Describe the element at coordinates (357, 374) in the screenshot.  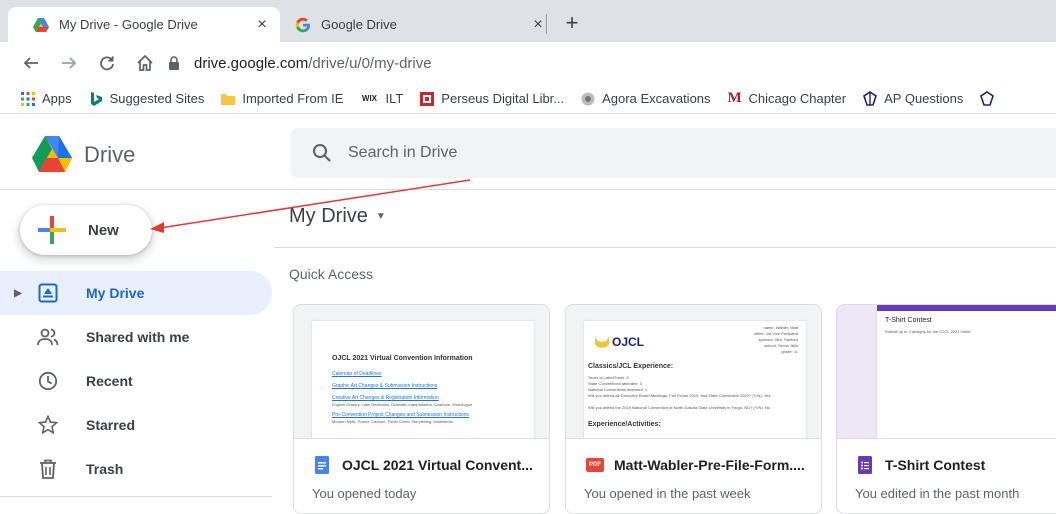
I see `preview-link: Calendar of Deadlines` at that location.